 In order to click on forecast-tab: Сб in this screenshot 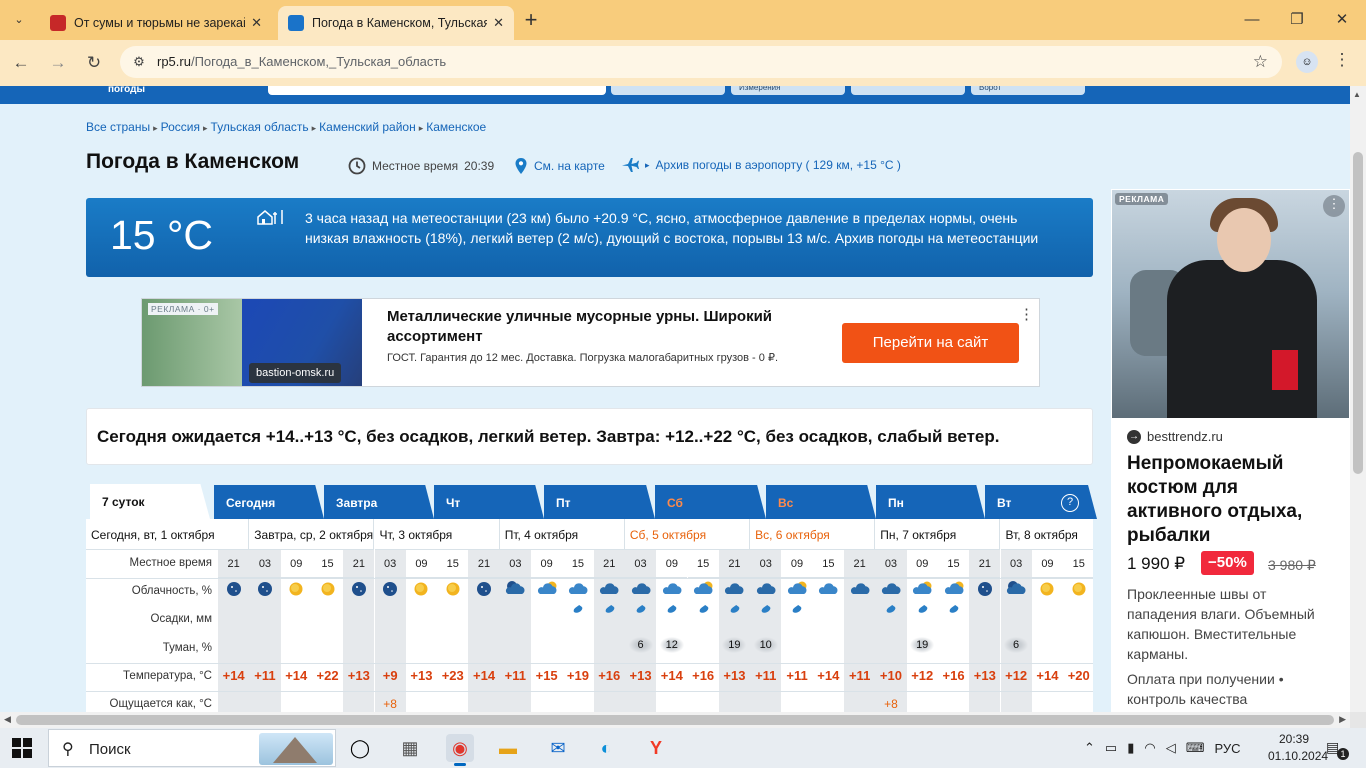, I will do `click(710, 502)`.